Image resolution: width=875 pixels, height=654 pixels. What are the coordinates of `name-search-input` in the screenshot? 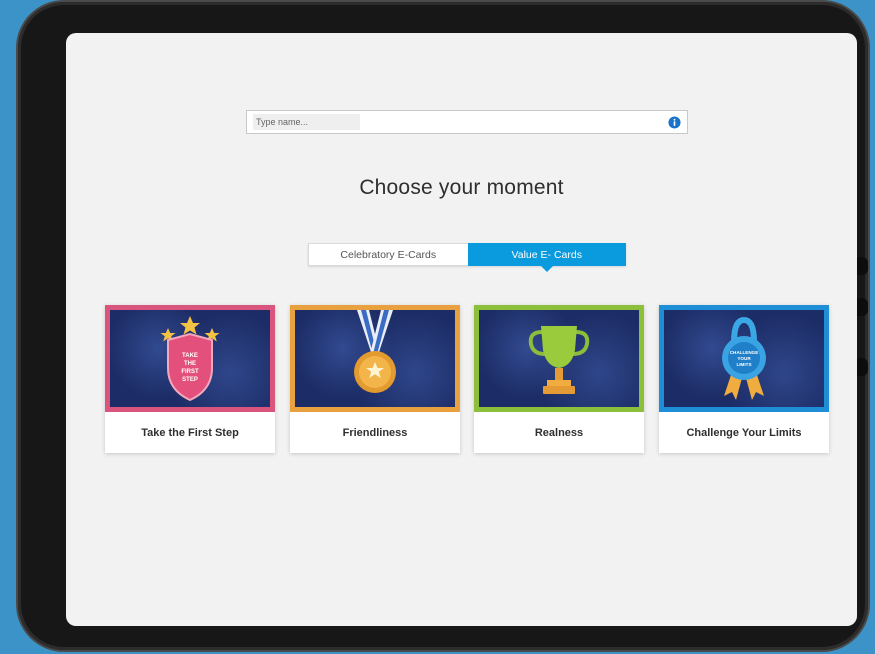 It's located at (306, 122).